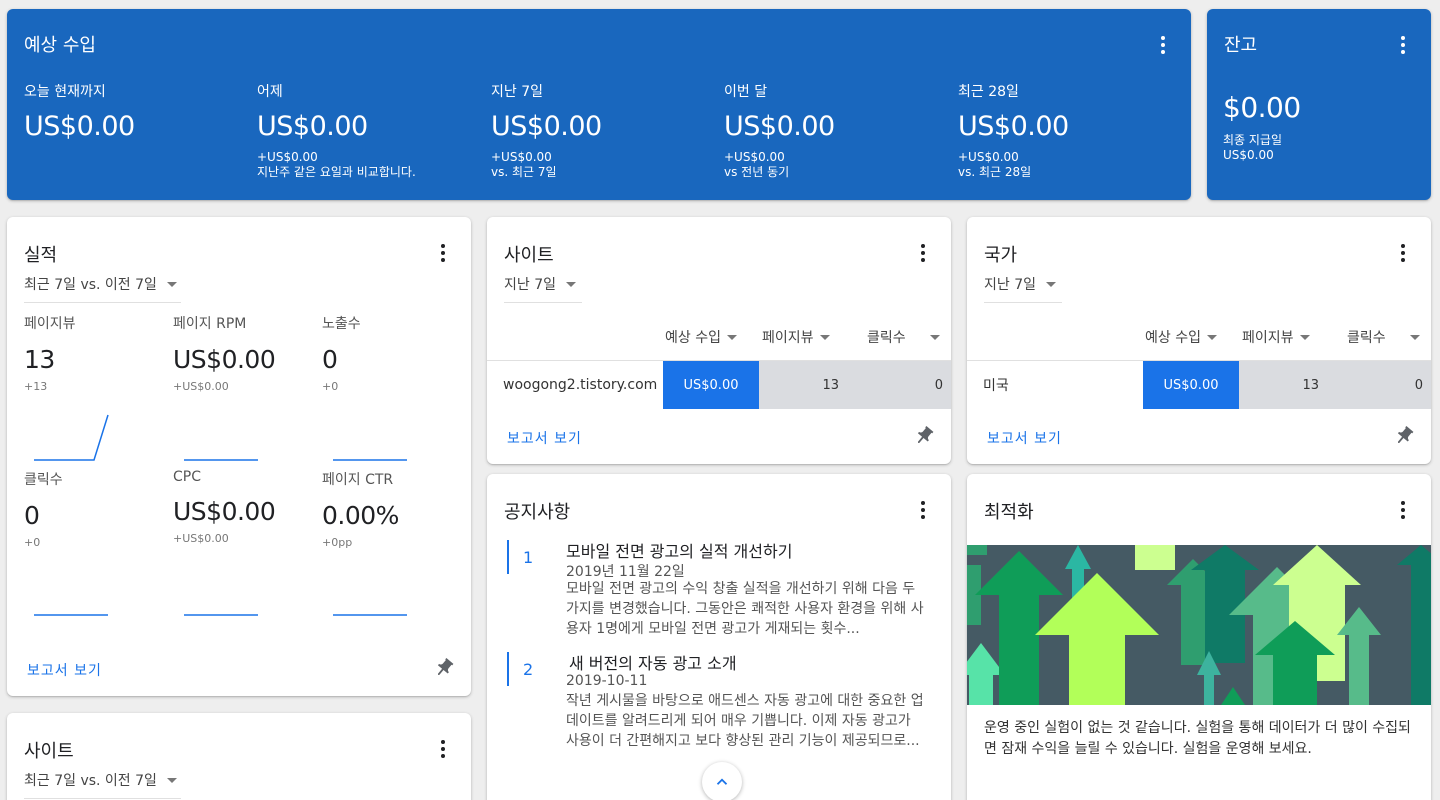 This screenshot has height=800, width=1440. I want to click on range-label: 최근 7일 vs. 이전 7일, so click(90, 781).